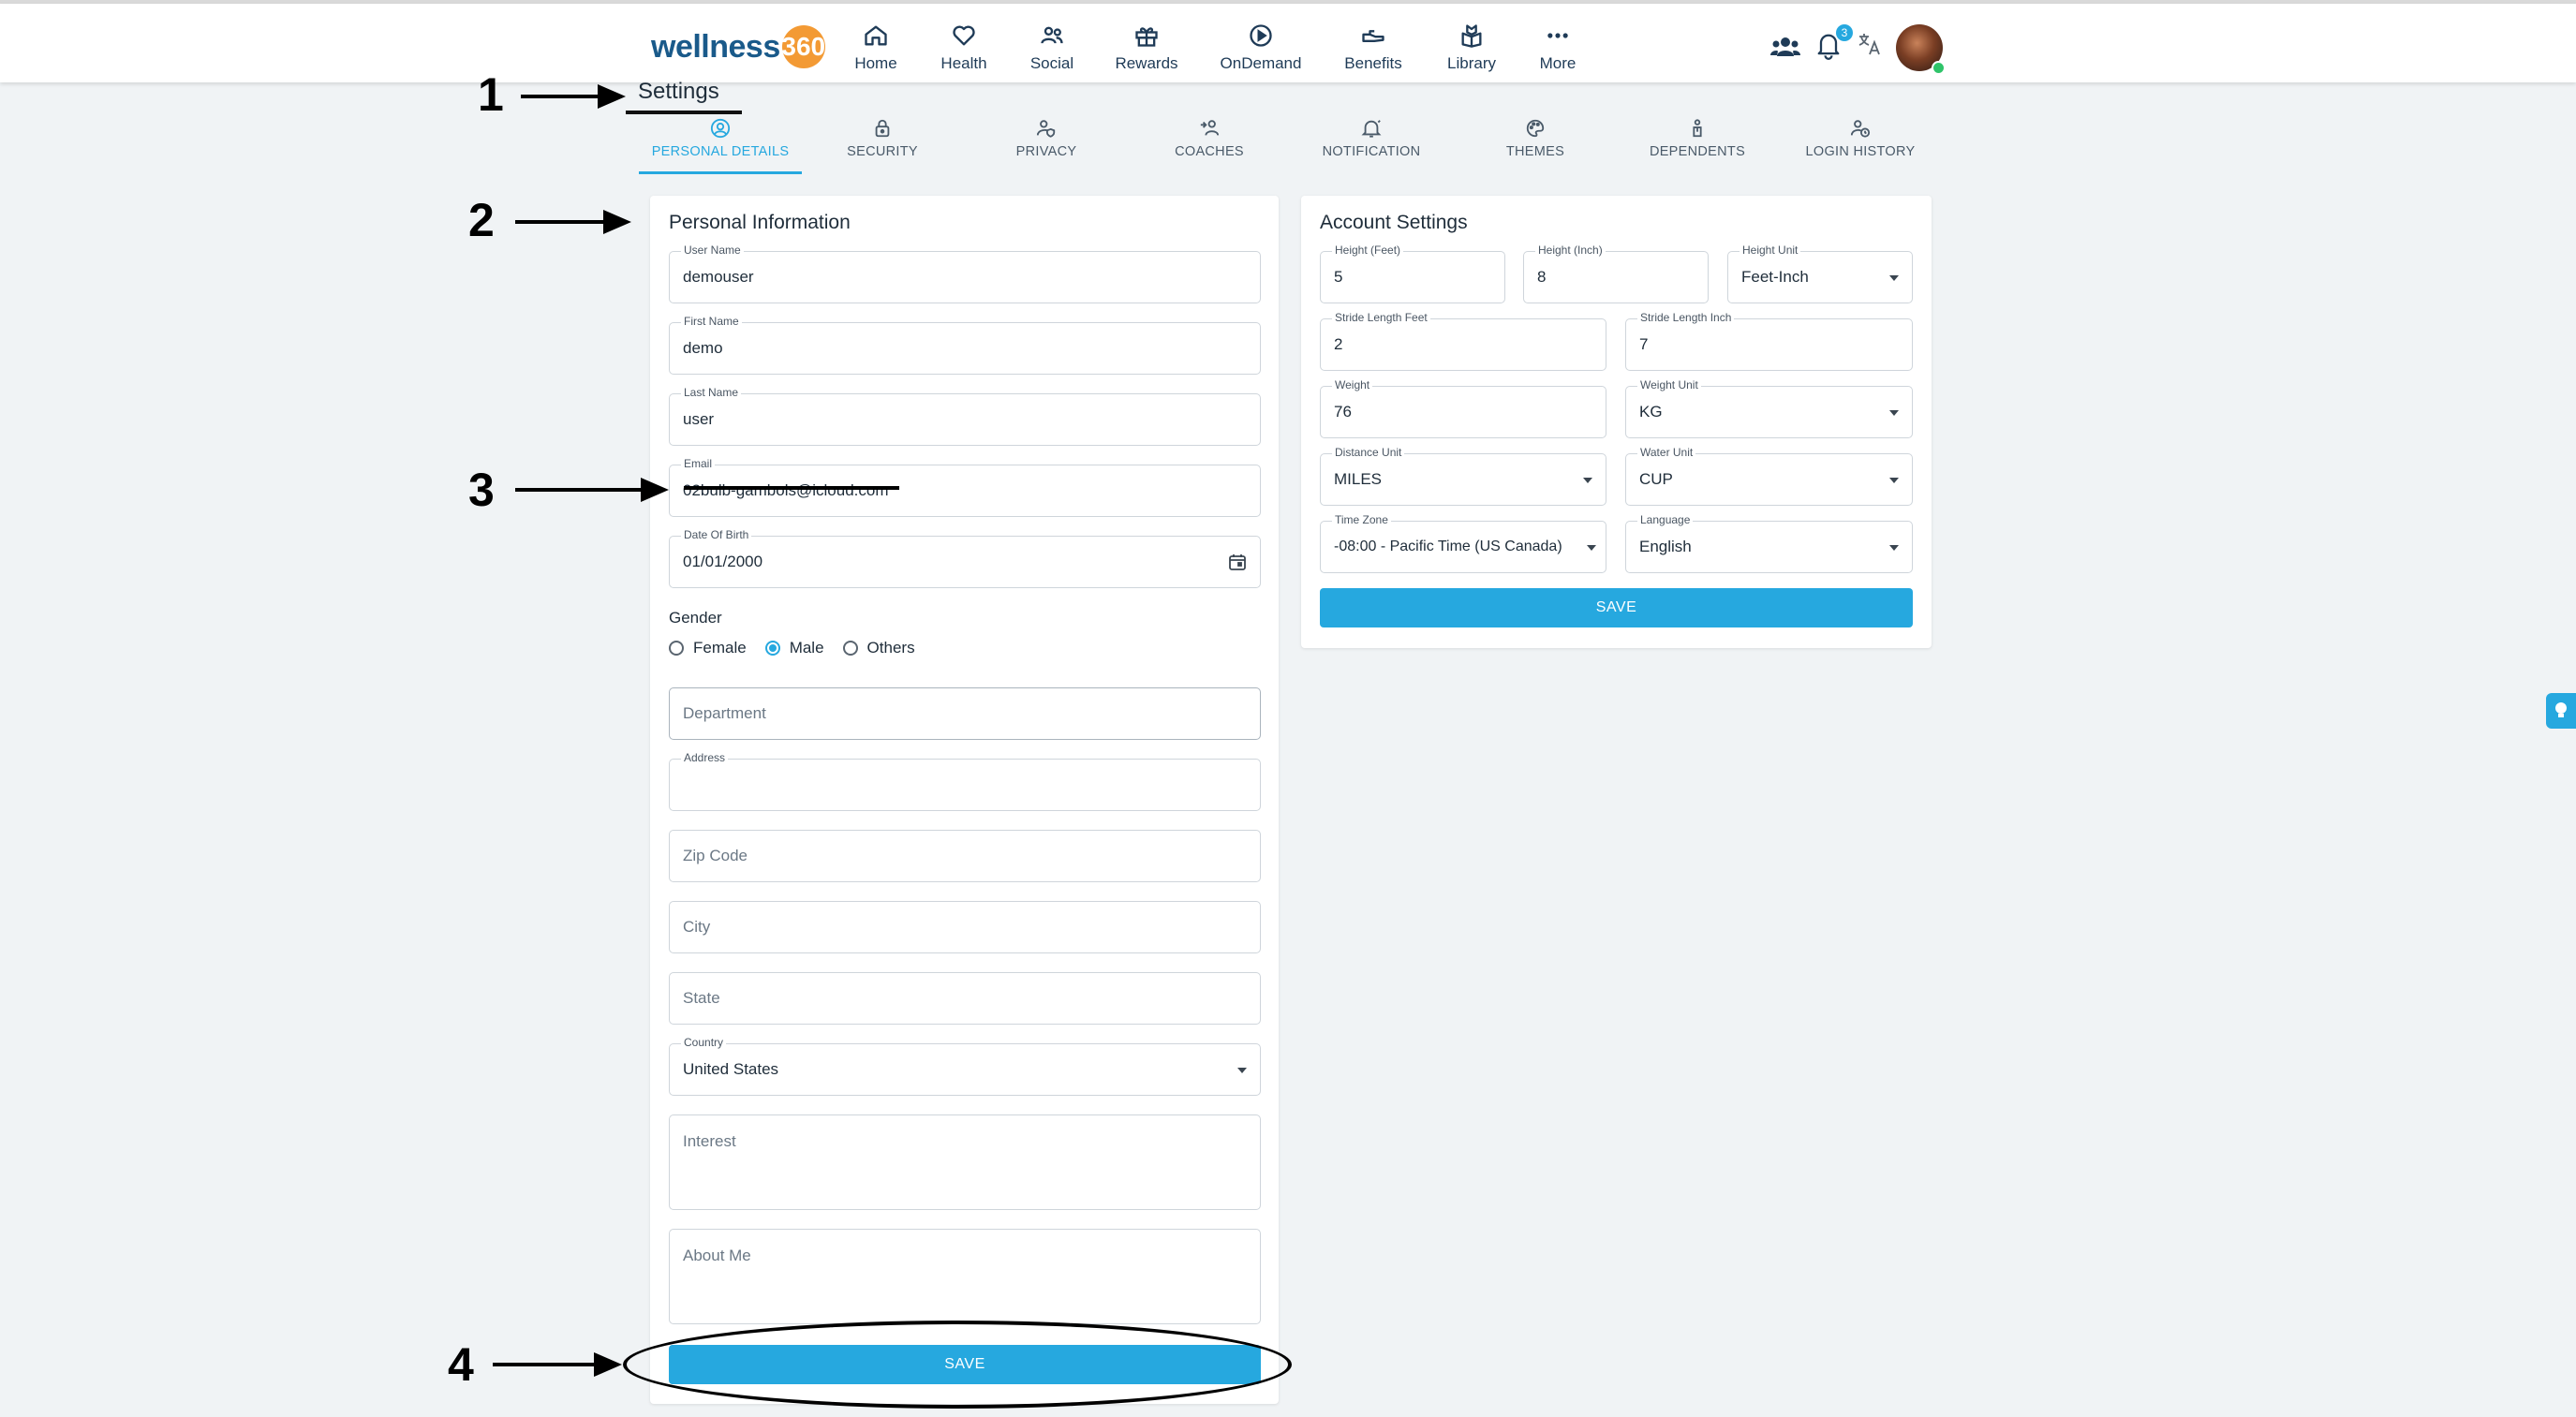  I want to click on gender-male-radio, so click(772, 648).